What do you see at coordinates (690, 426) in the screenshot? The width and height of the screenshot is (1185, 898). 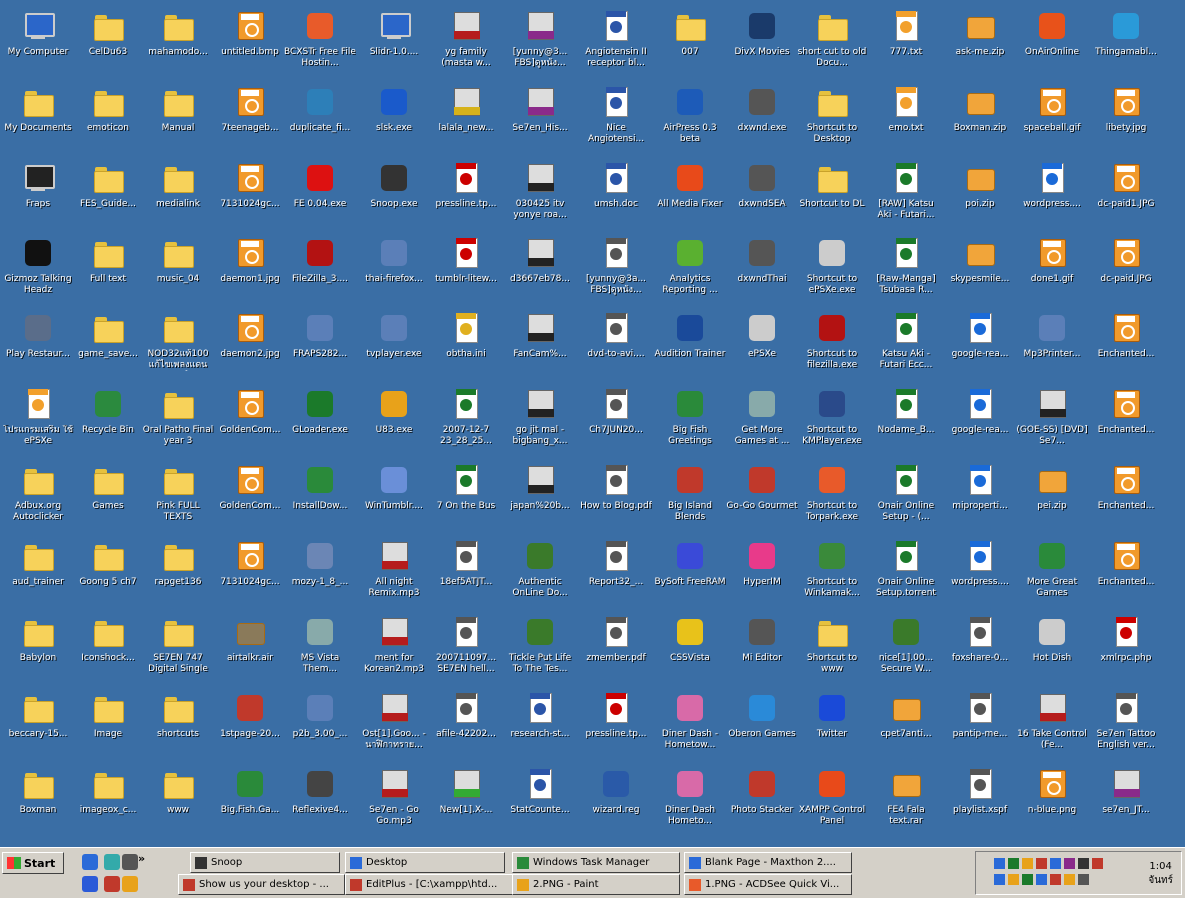 I see `desktop-icon: Big Fish Greetings` at bounding box center [690, 426].